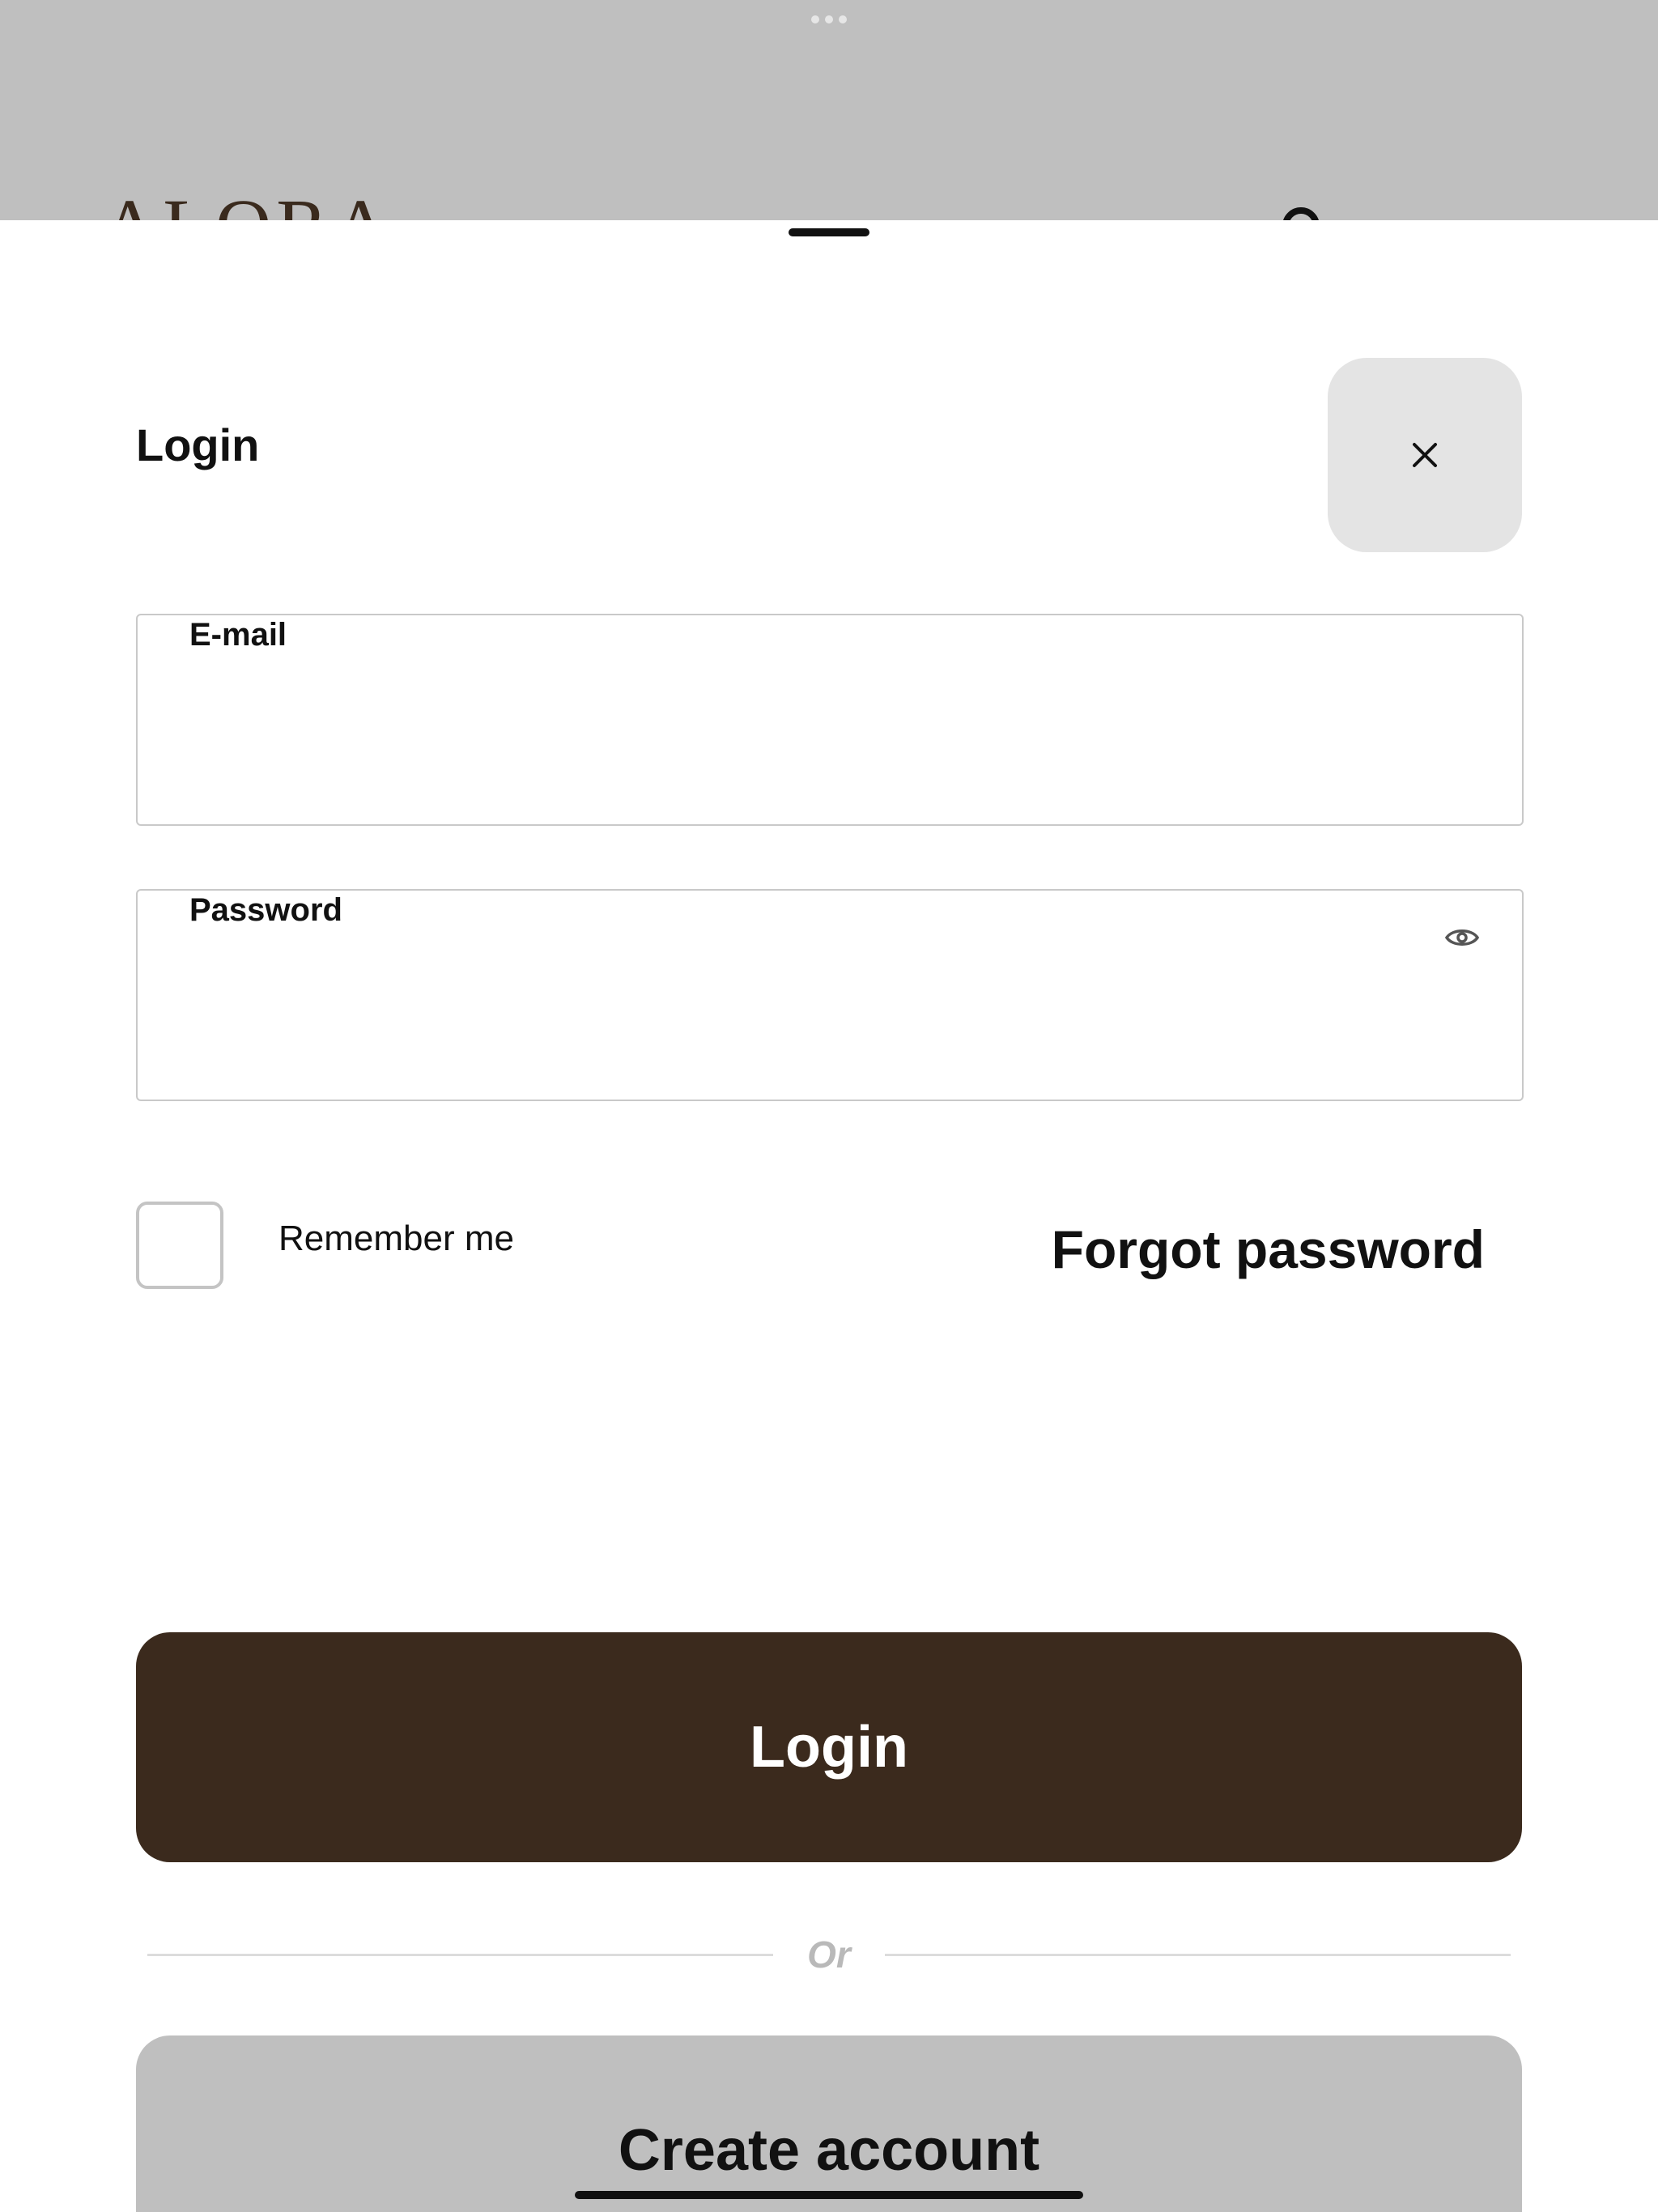 The image size is (1658, 2212). I want to click on email-field: E-mail, so click(830, 720).